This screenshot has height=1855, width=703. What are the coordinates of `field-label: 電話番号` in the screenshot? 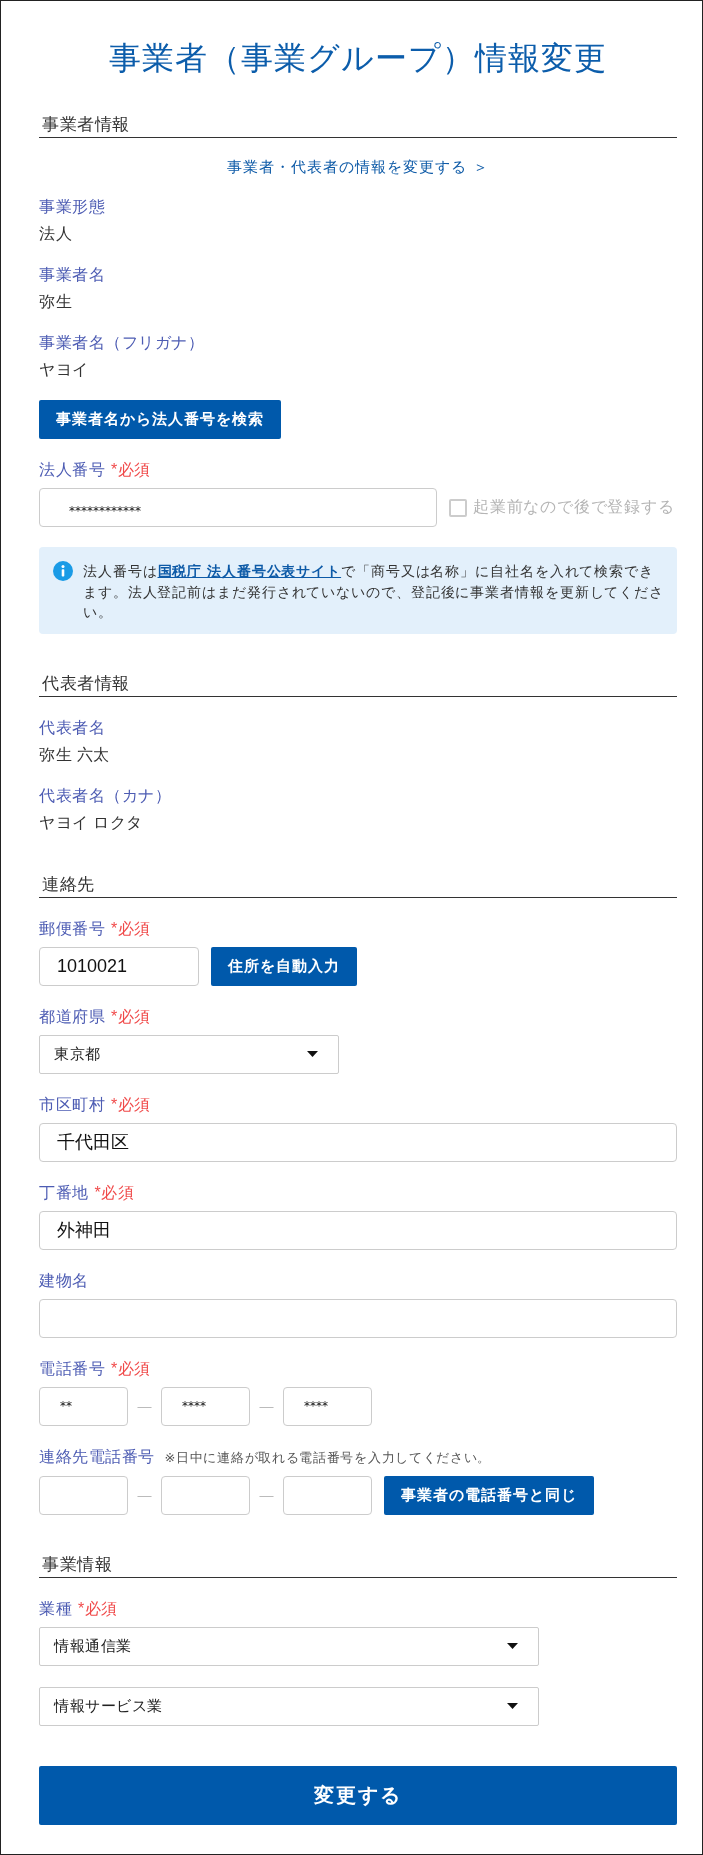 It's located at (72, 1368).